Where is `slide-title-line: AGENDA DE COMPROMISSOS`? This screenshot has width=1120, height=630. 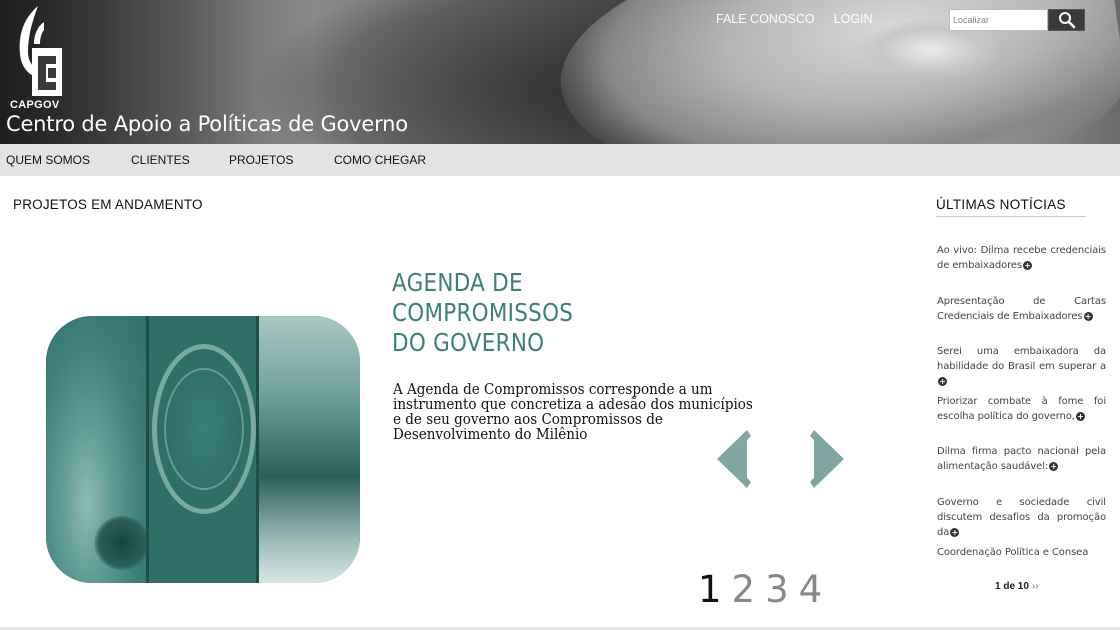 slide-title-line: AGENDA DE COMPROMISSOS is located at coordinates (483, 297).